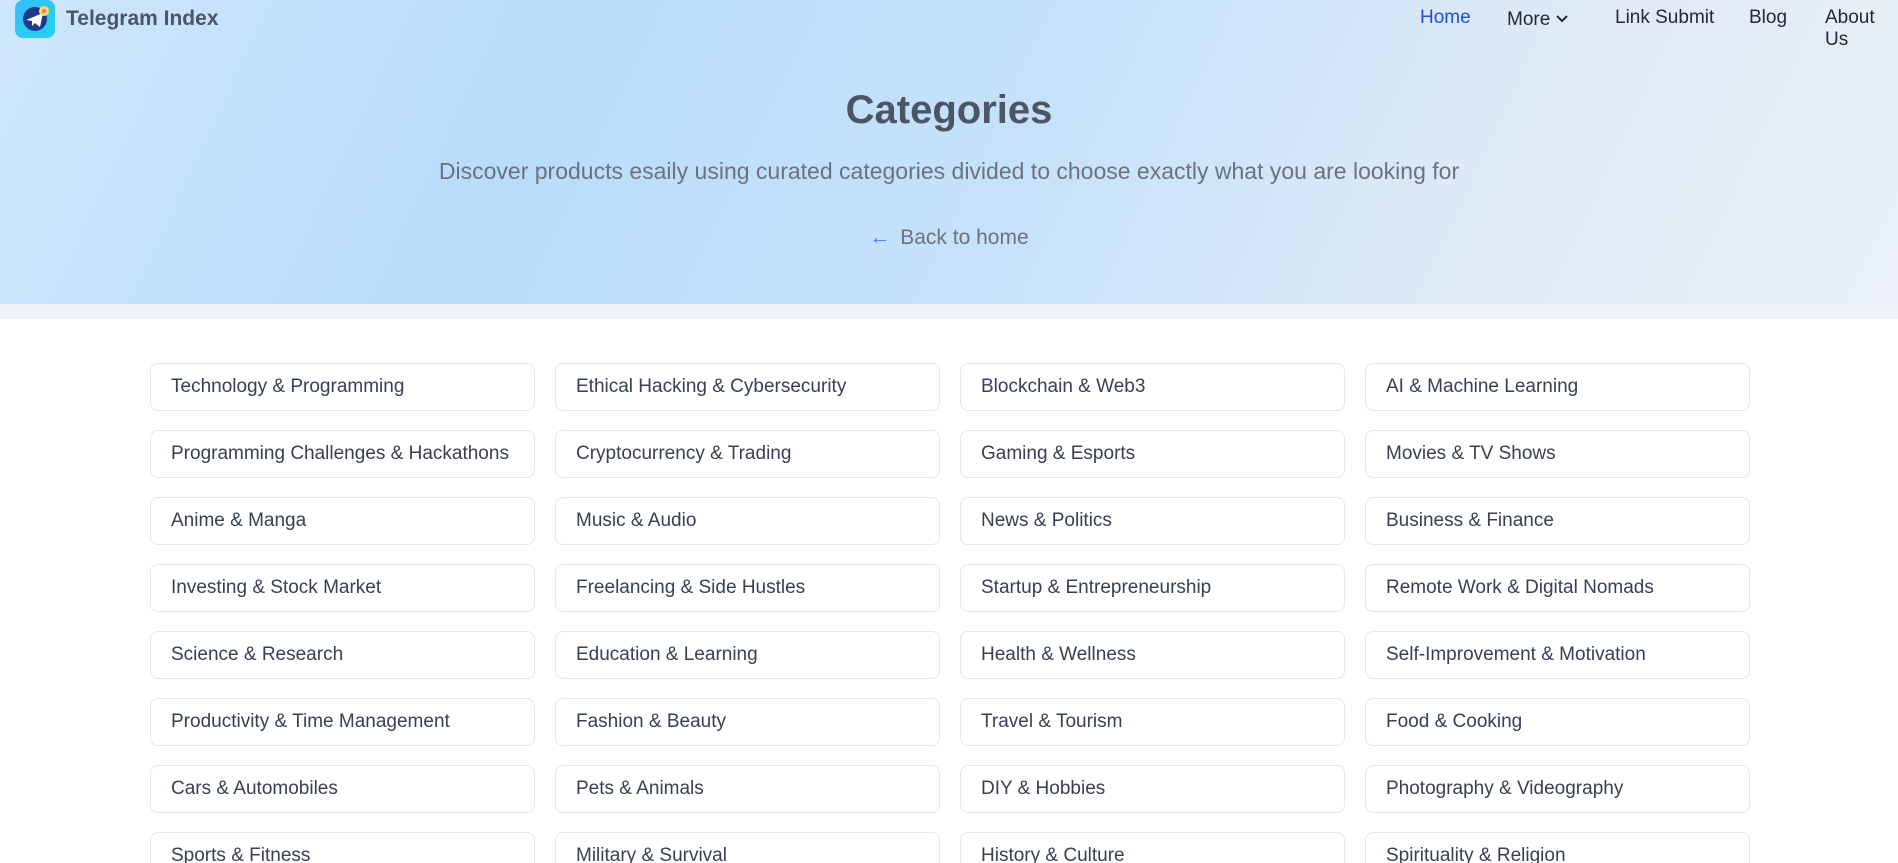 The width and height of the screenshot is (1898, 863). I want to click on page-title: Categories, so click(949, 110).